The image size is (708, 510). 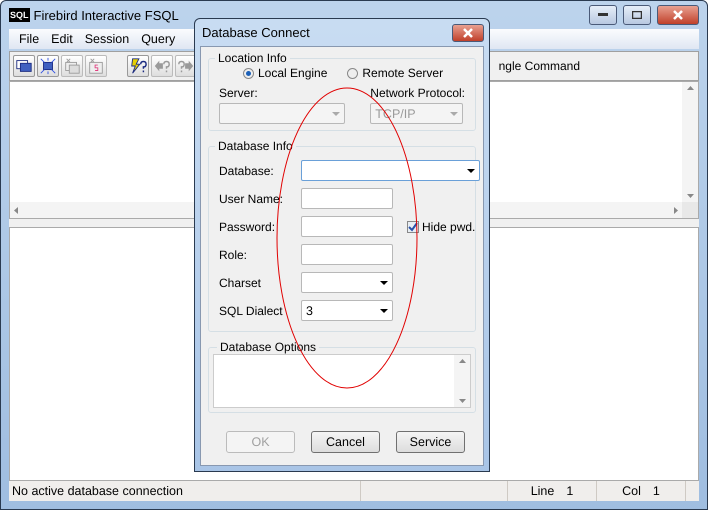 I want to click on line-number: 1, so click(x=570, y=491).